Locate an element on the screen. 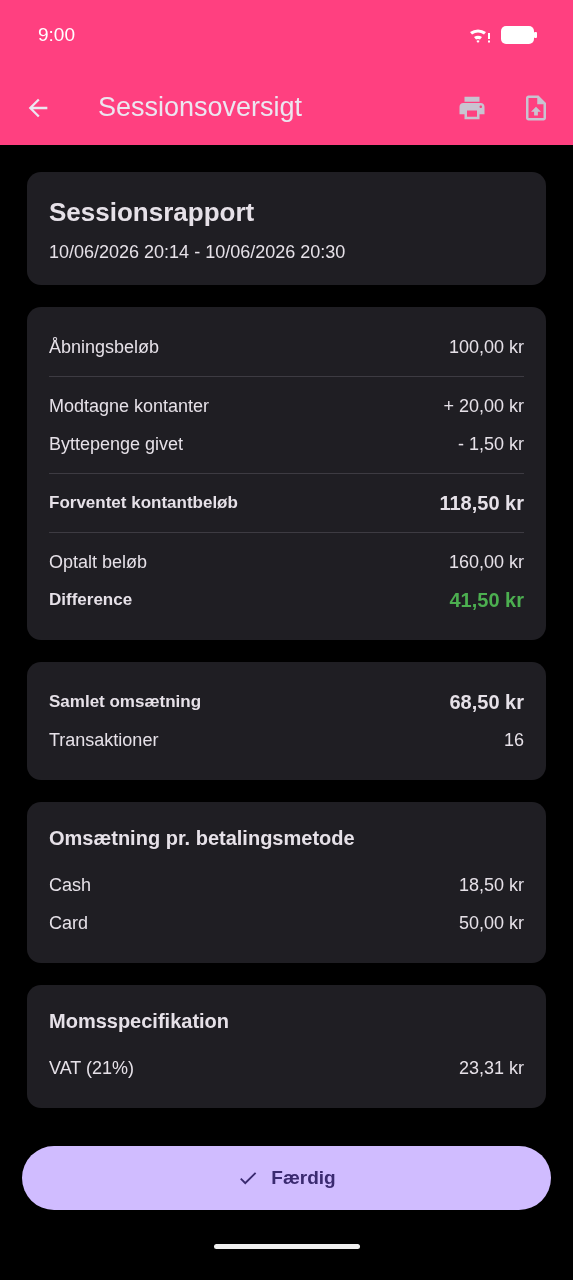 The height and width of the screenshot is (1280, 573). row-label: VAT (21%) is located at coordinates (92, 1068).